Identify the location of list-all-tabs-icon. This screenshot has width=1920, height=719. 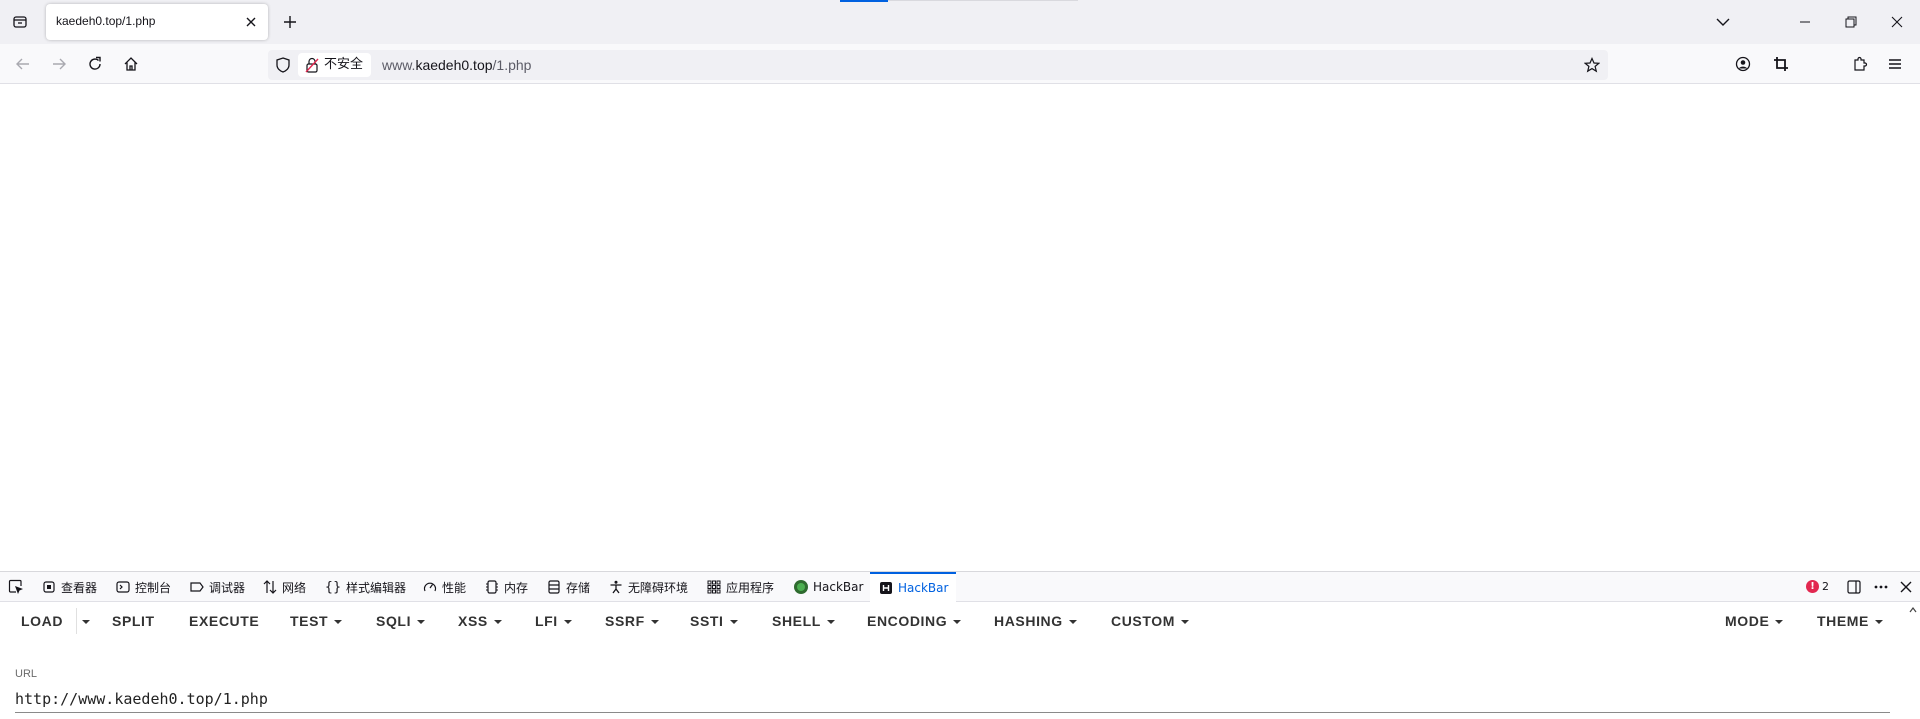
(20, 22).